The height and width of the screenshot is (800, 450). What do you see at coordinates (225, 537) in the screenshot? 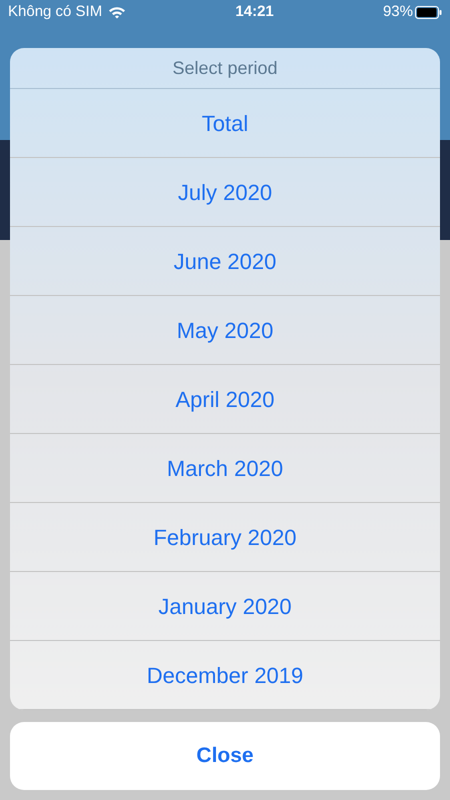
I see `period-option: February 2020` at bounding box center [225, 537].